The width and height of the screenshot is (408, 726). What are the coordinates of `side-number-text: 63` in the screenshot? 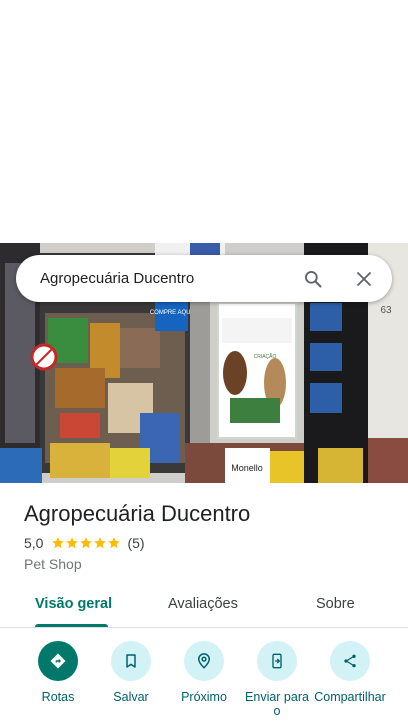 It's located at (386, 310).